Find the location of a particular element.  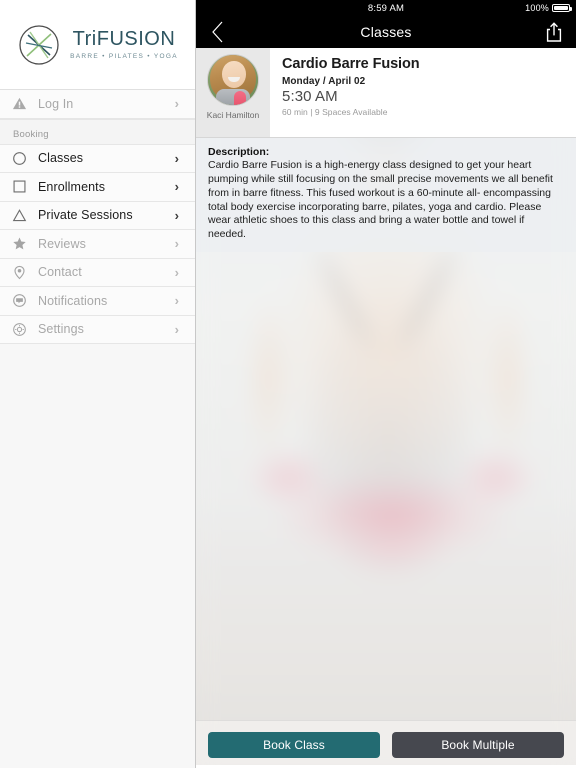

location-pin-icon is located at coordinates (19, 272).